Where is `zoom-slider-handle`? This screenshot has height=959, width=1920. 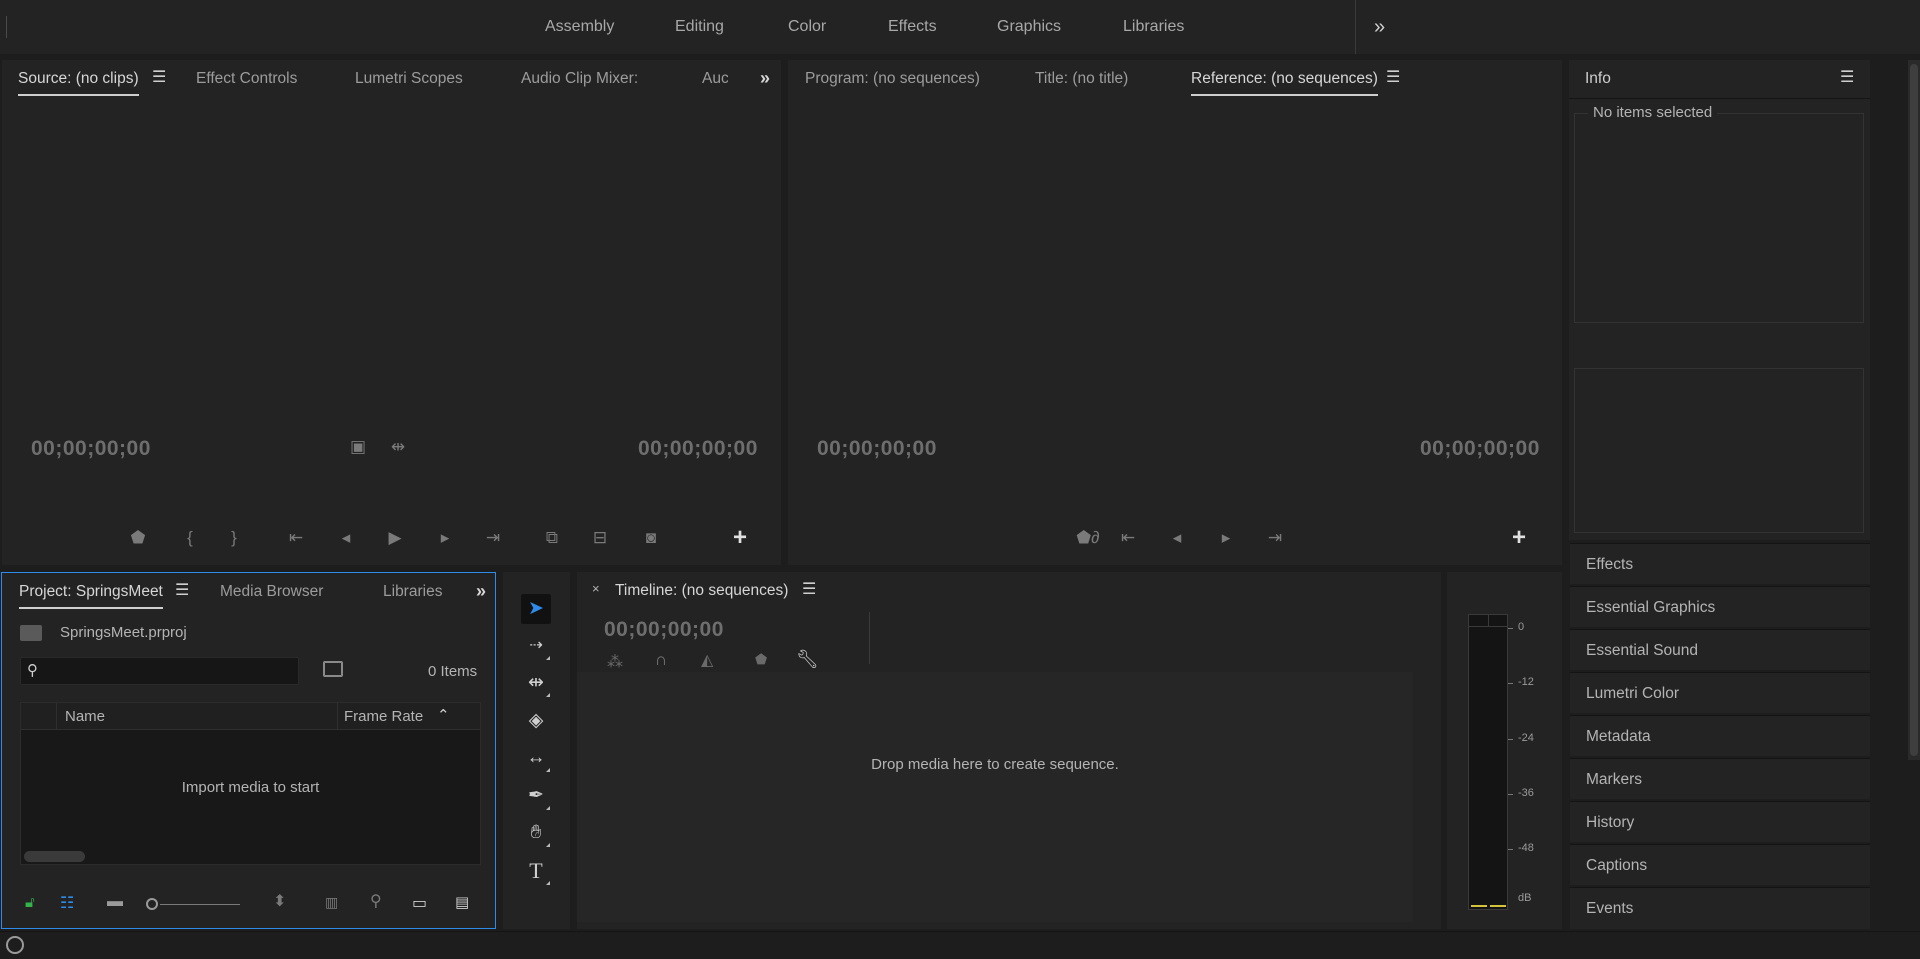
zoom-slider-handle is located at coordinates (152, 904).